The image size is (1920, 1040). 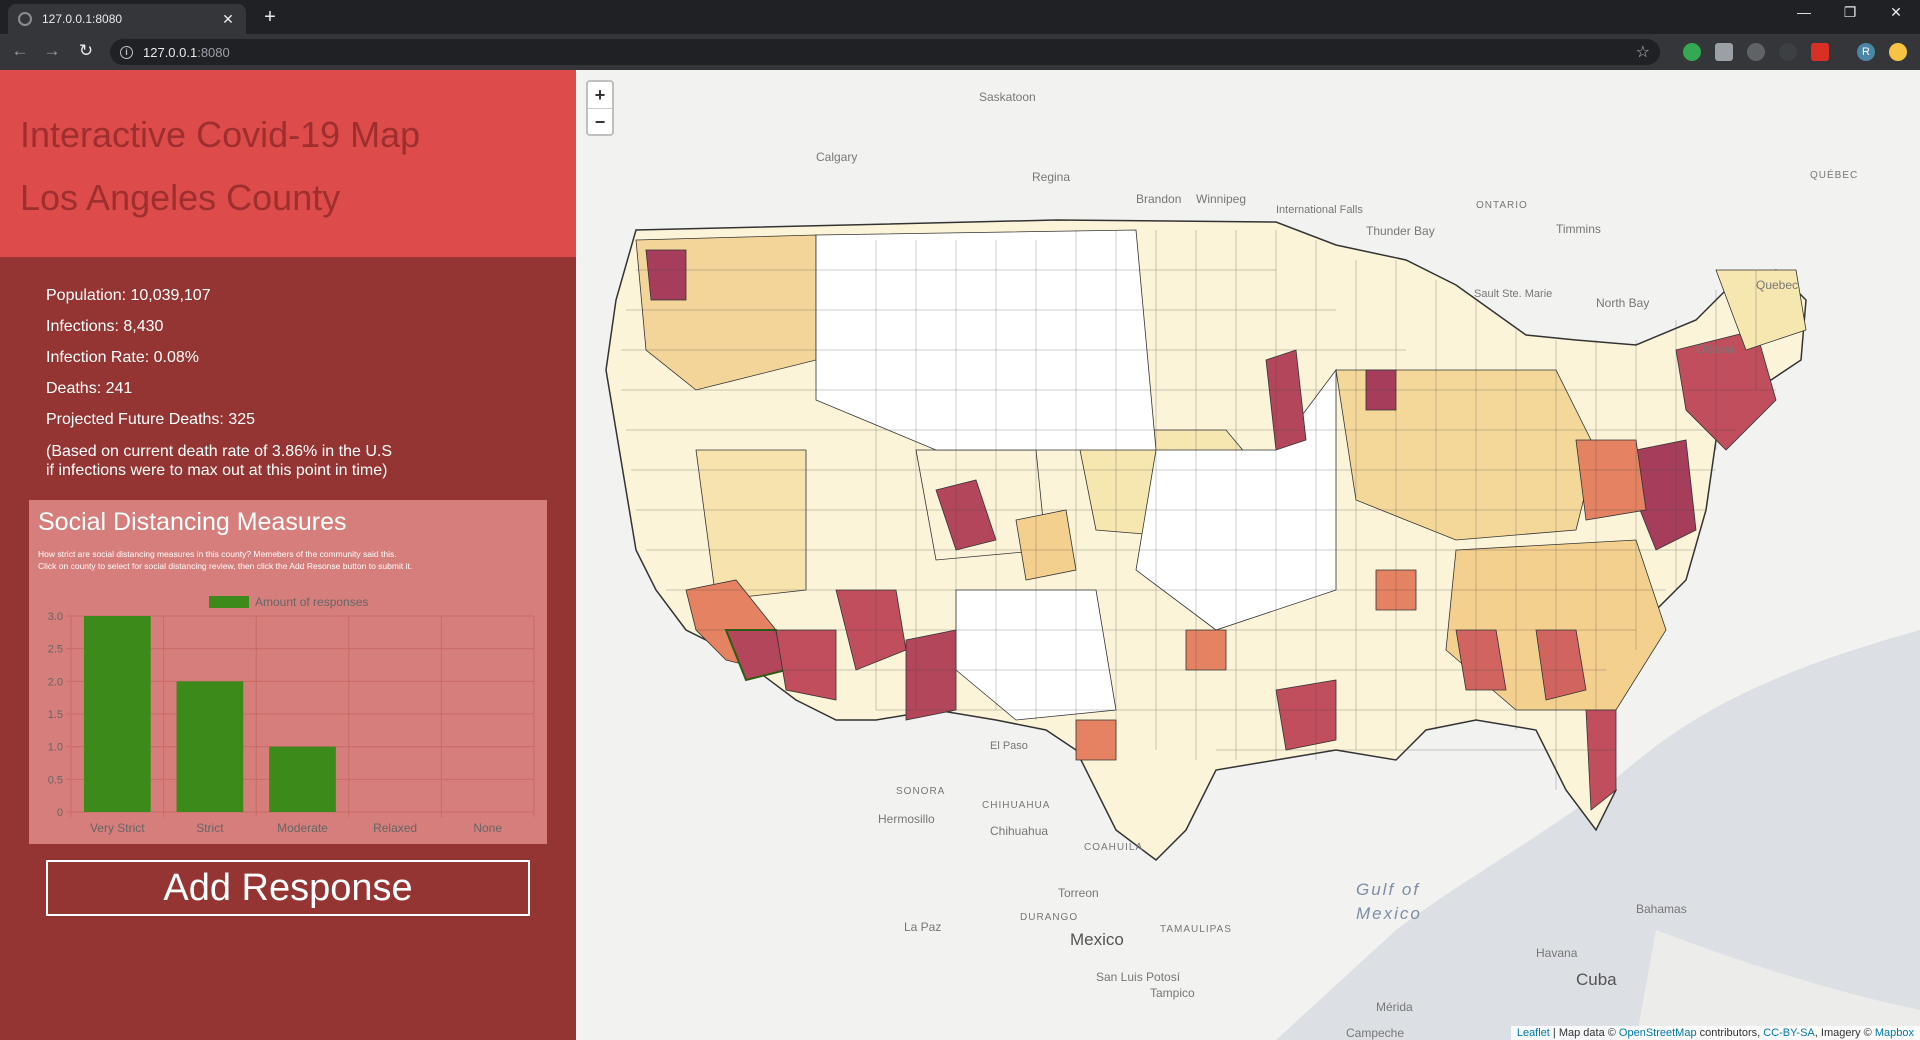 What do you see at coordinates (1896, 12) in the screenshot?
I see `close-window-button: ✕` at bounding box center [1896, 12].